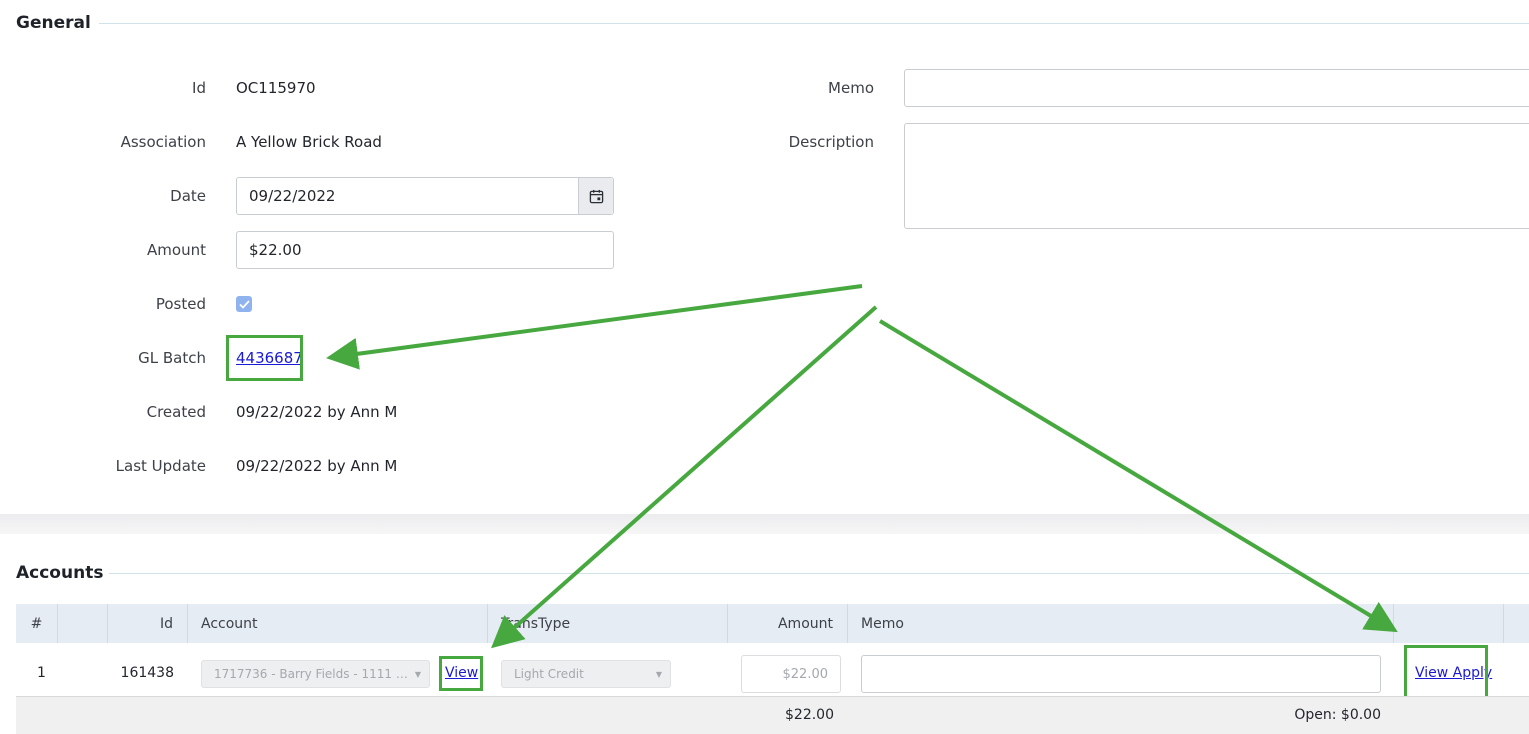  What do you see at coordinates (764, 524) in the screenshot?
I see `section-separator-band` at bounding box center [764, 524].